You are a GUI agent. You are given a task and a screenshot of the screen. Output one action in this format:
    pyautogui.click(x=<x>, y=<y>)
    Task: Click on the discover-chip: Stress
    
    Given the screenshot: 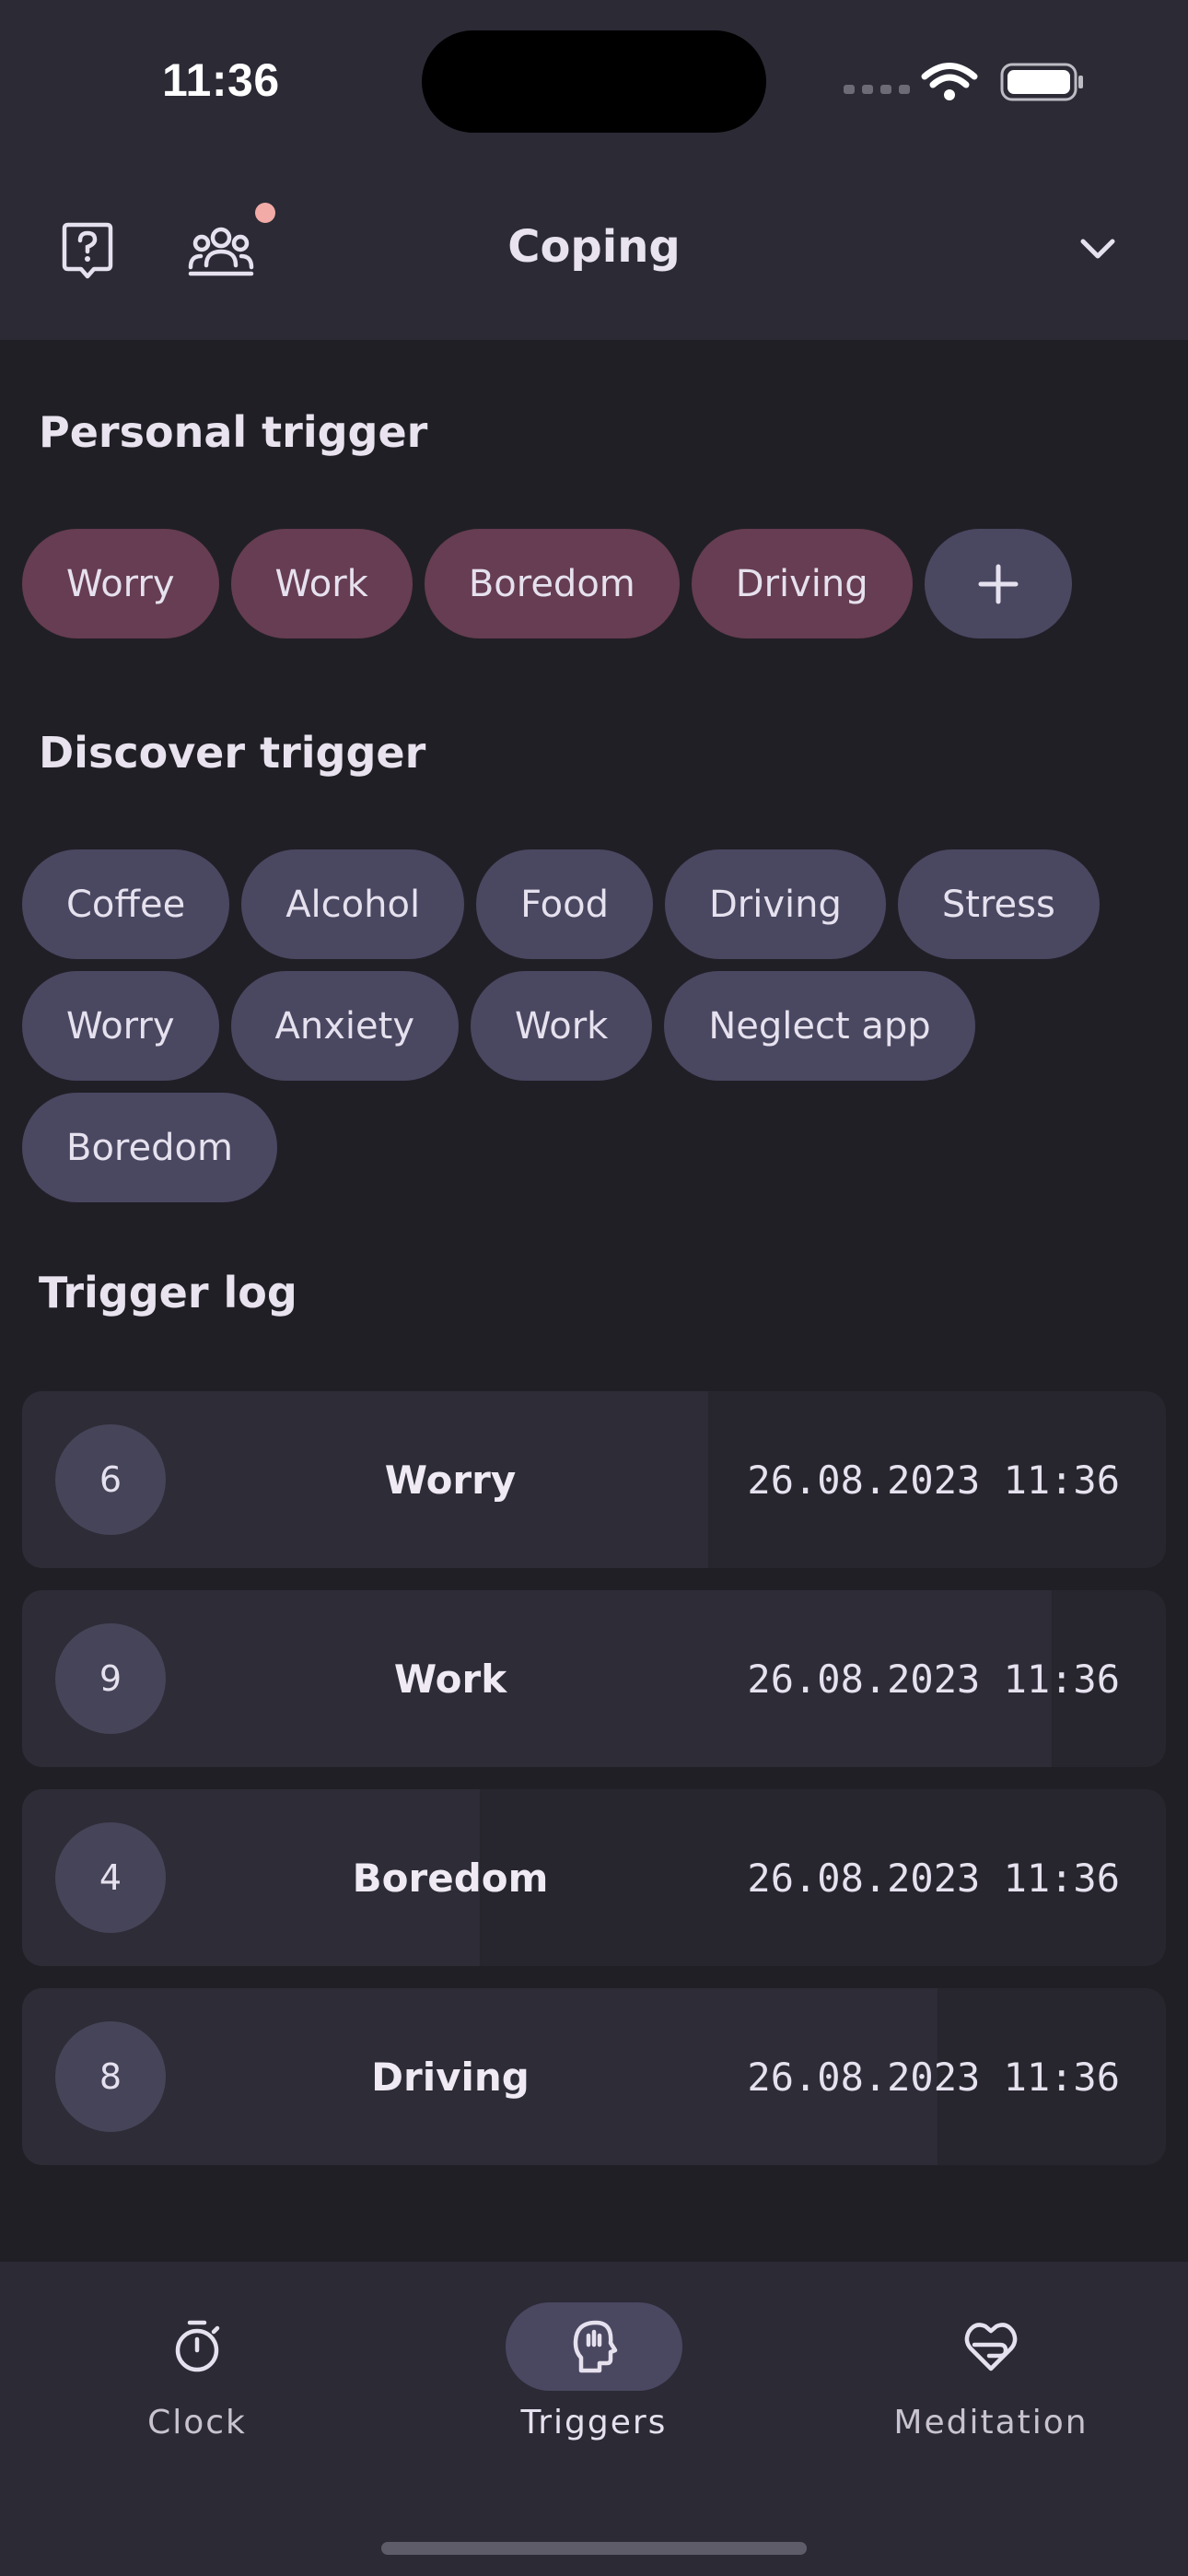 What is the action you would take?
    pyautogui.click(x=998, y=904)
    